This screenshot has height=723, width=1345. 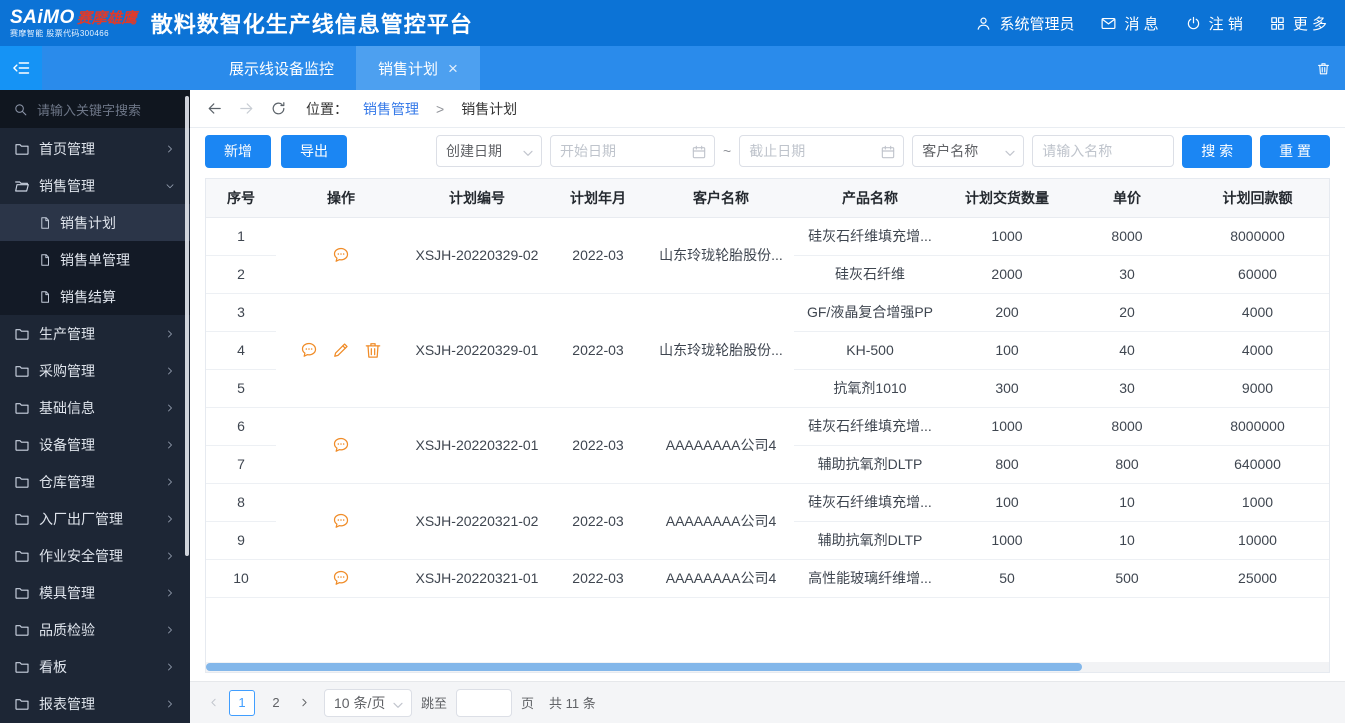 I want to click on unit-price: 30, so click(x=1127, y=388).